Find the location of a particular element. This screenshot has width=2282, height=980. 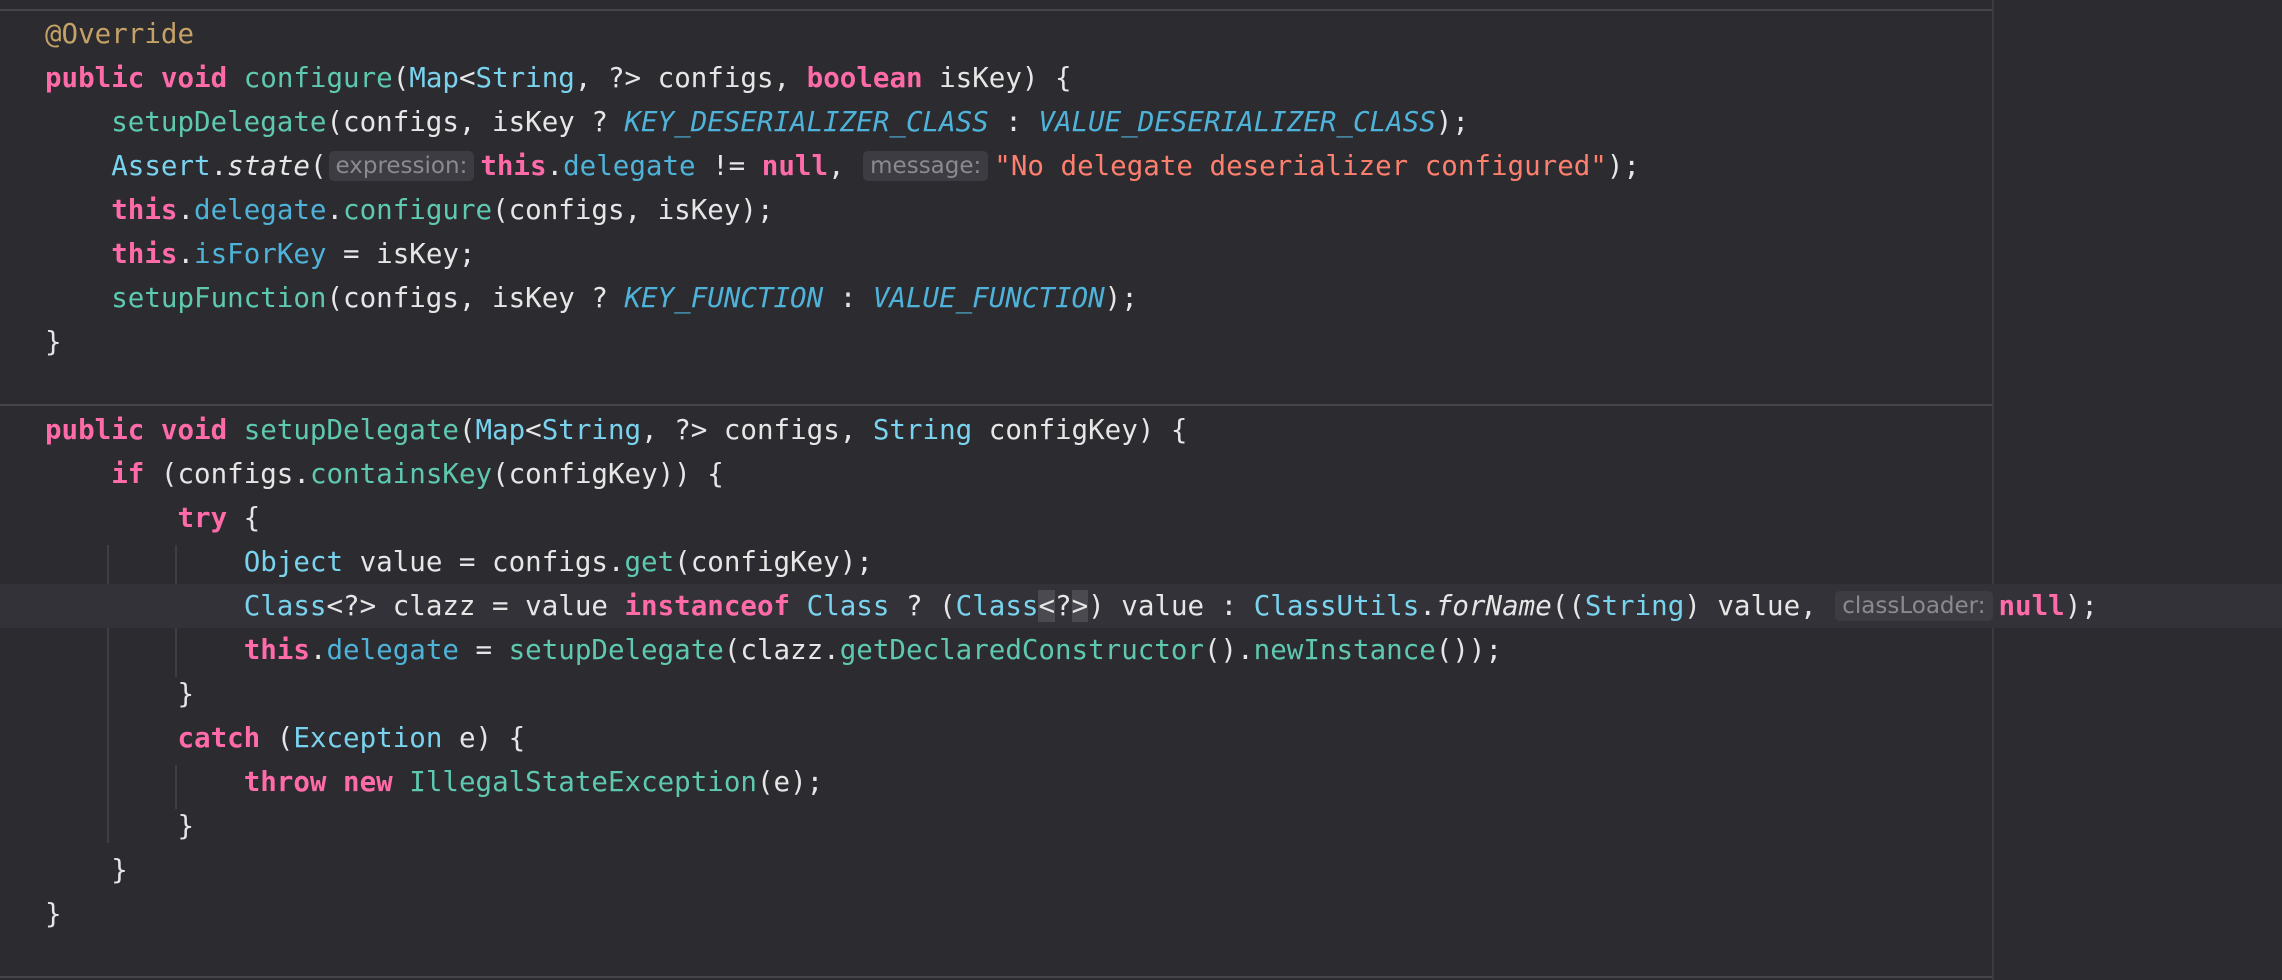

method-call: get is located at coordinates (649, 562).